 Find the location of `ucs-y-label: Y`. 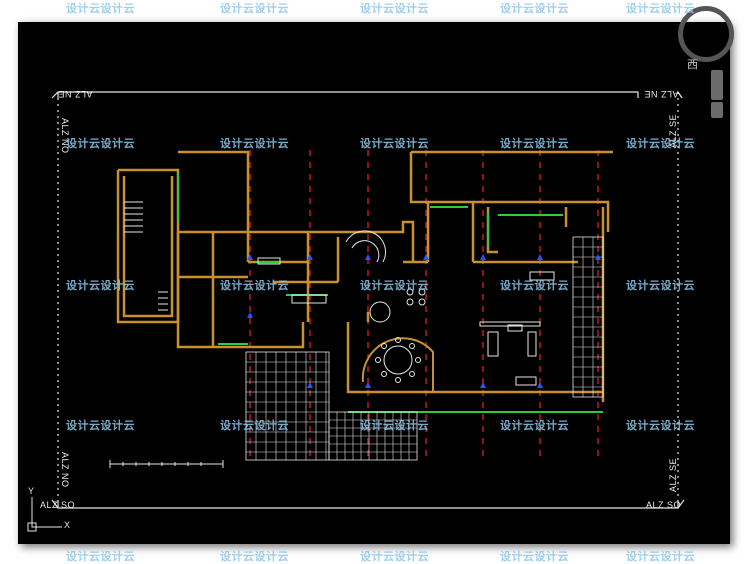

ucs-y-label: Y is located at coordinates (31, 491).